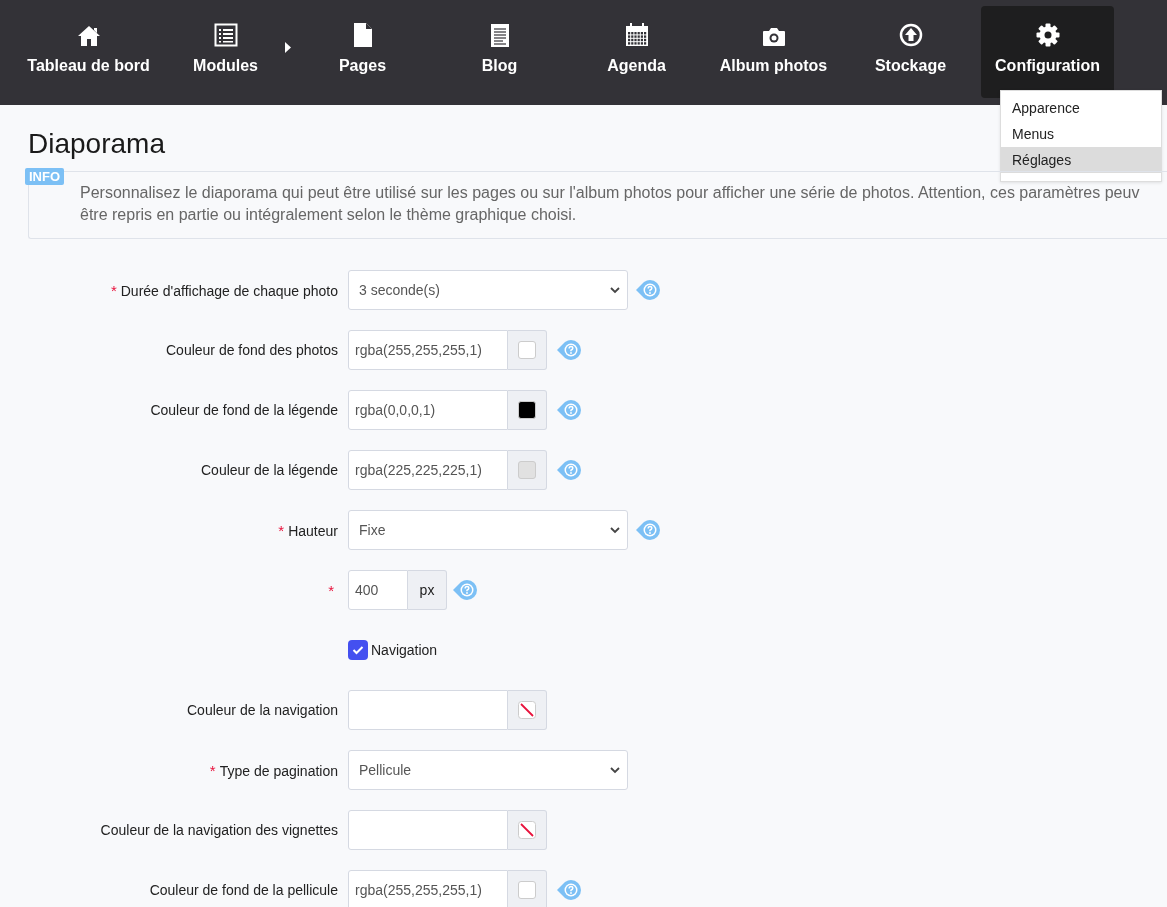 The image size is (1167, 907). I want to click on dropdown-select: 3 seconde(s), so click(488, 290).